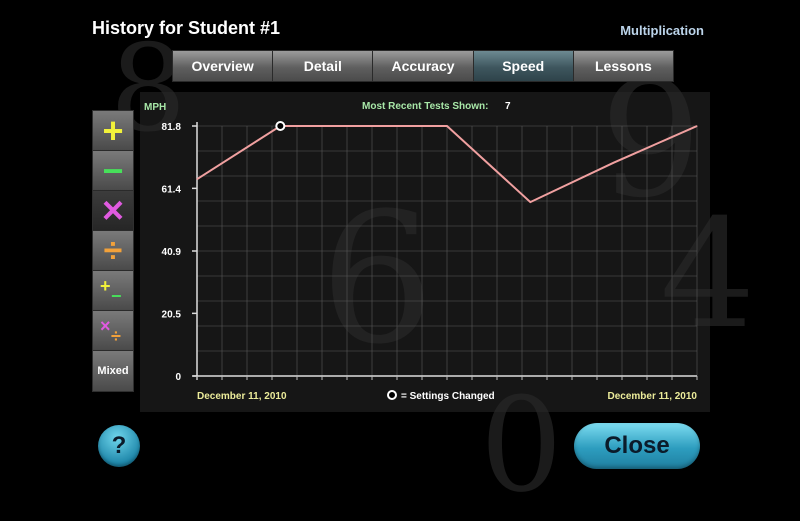  Describe the element at coordinates (425, 106) in the screenshot. I see `recent-tests-label: Most Recent Tests Shown:` at that location.